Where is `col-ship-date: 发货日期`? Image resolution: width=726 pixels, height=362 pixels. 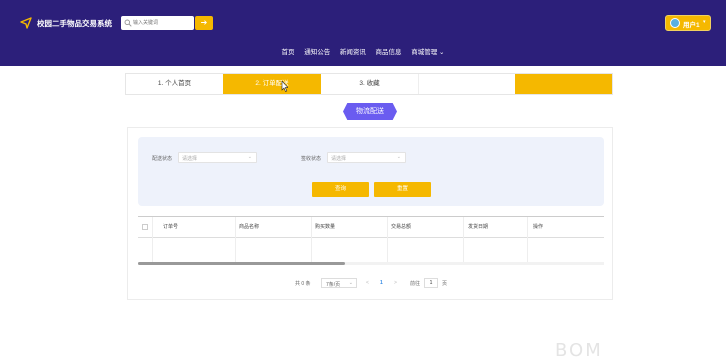 col-ship-date: 发货日期 is located at coordinates (478, 227).